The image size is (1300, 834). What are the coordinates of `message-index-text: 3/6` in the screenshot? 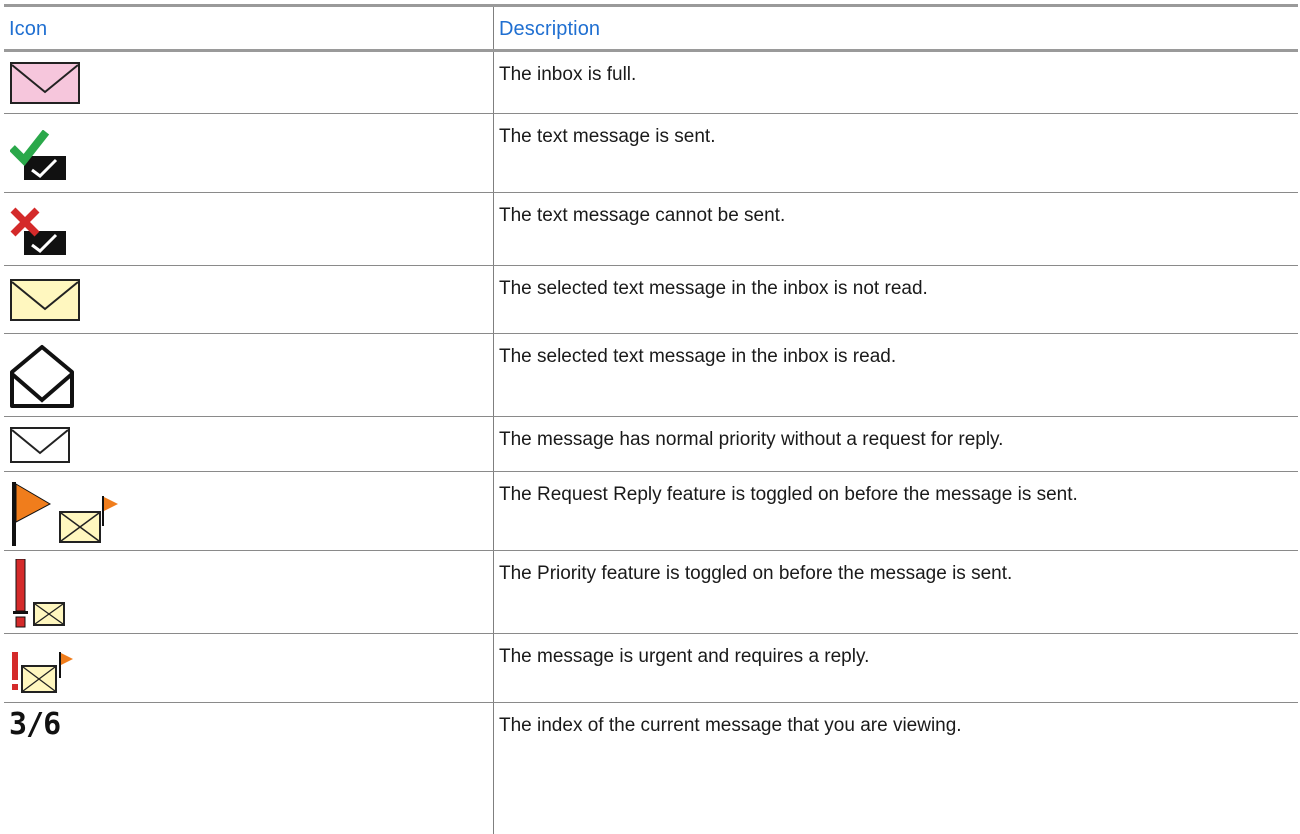 It's located at (35, 724).